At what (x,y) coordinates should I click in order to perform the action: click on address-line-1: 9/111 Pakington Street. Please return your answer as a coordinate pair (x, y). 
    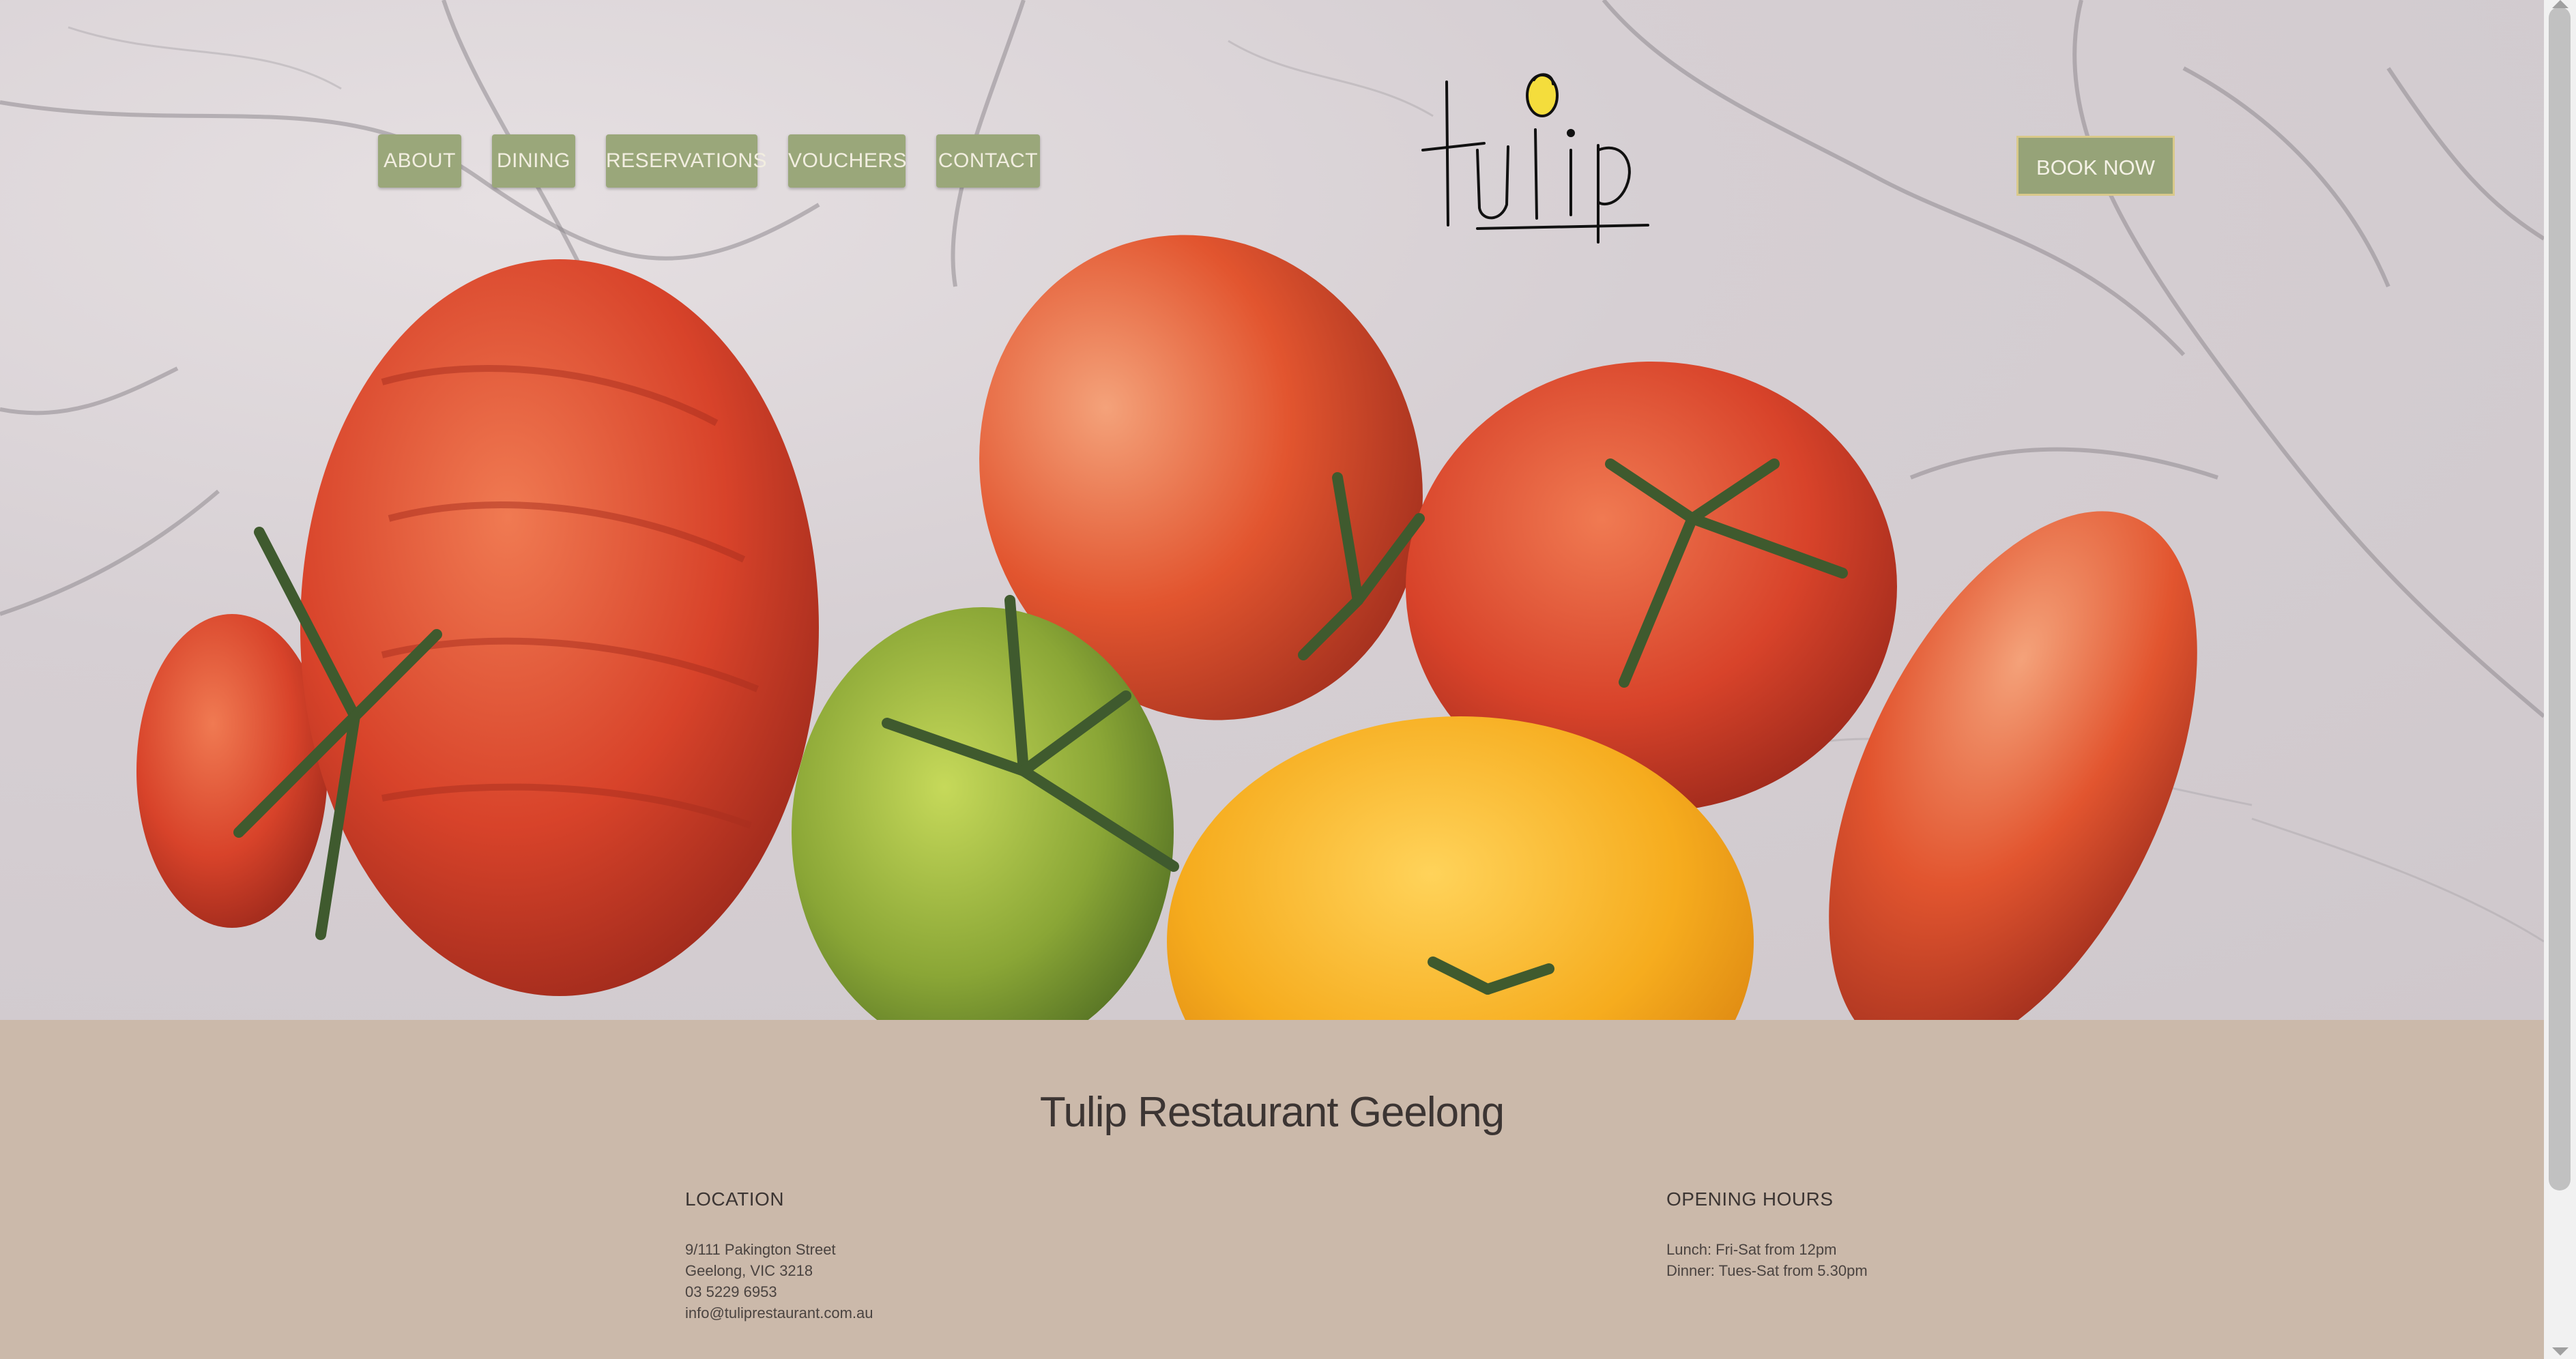
    Looking at the image, I should click on (760, 1249).